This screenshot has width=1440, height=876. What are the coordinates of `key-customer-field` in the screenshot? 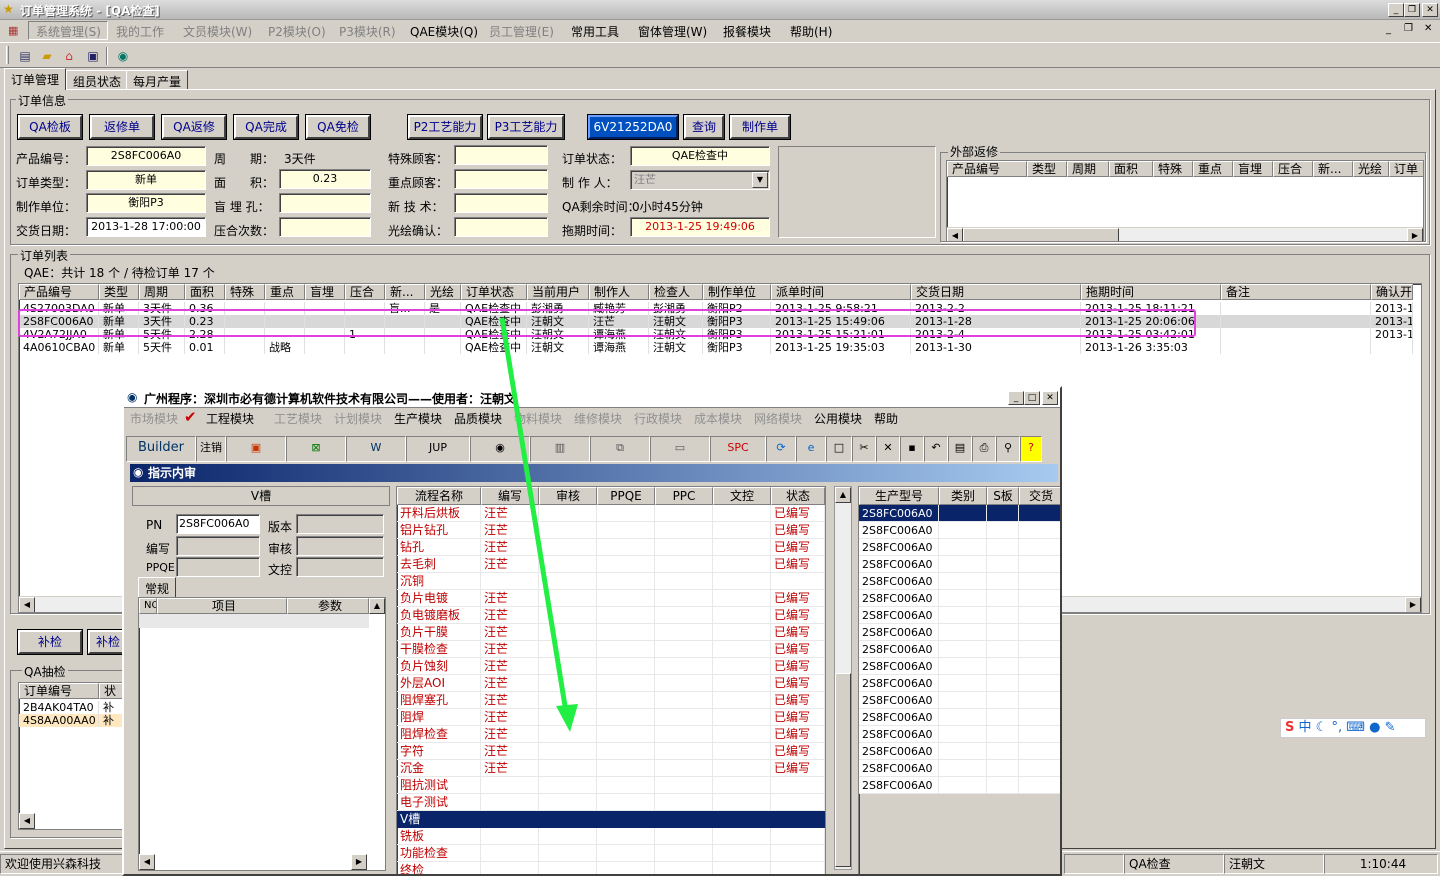 It's located at (501, 179).